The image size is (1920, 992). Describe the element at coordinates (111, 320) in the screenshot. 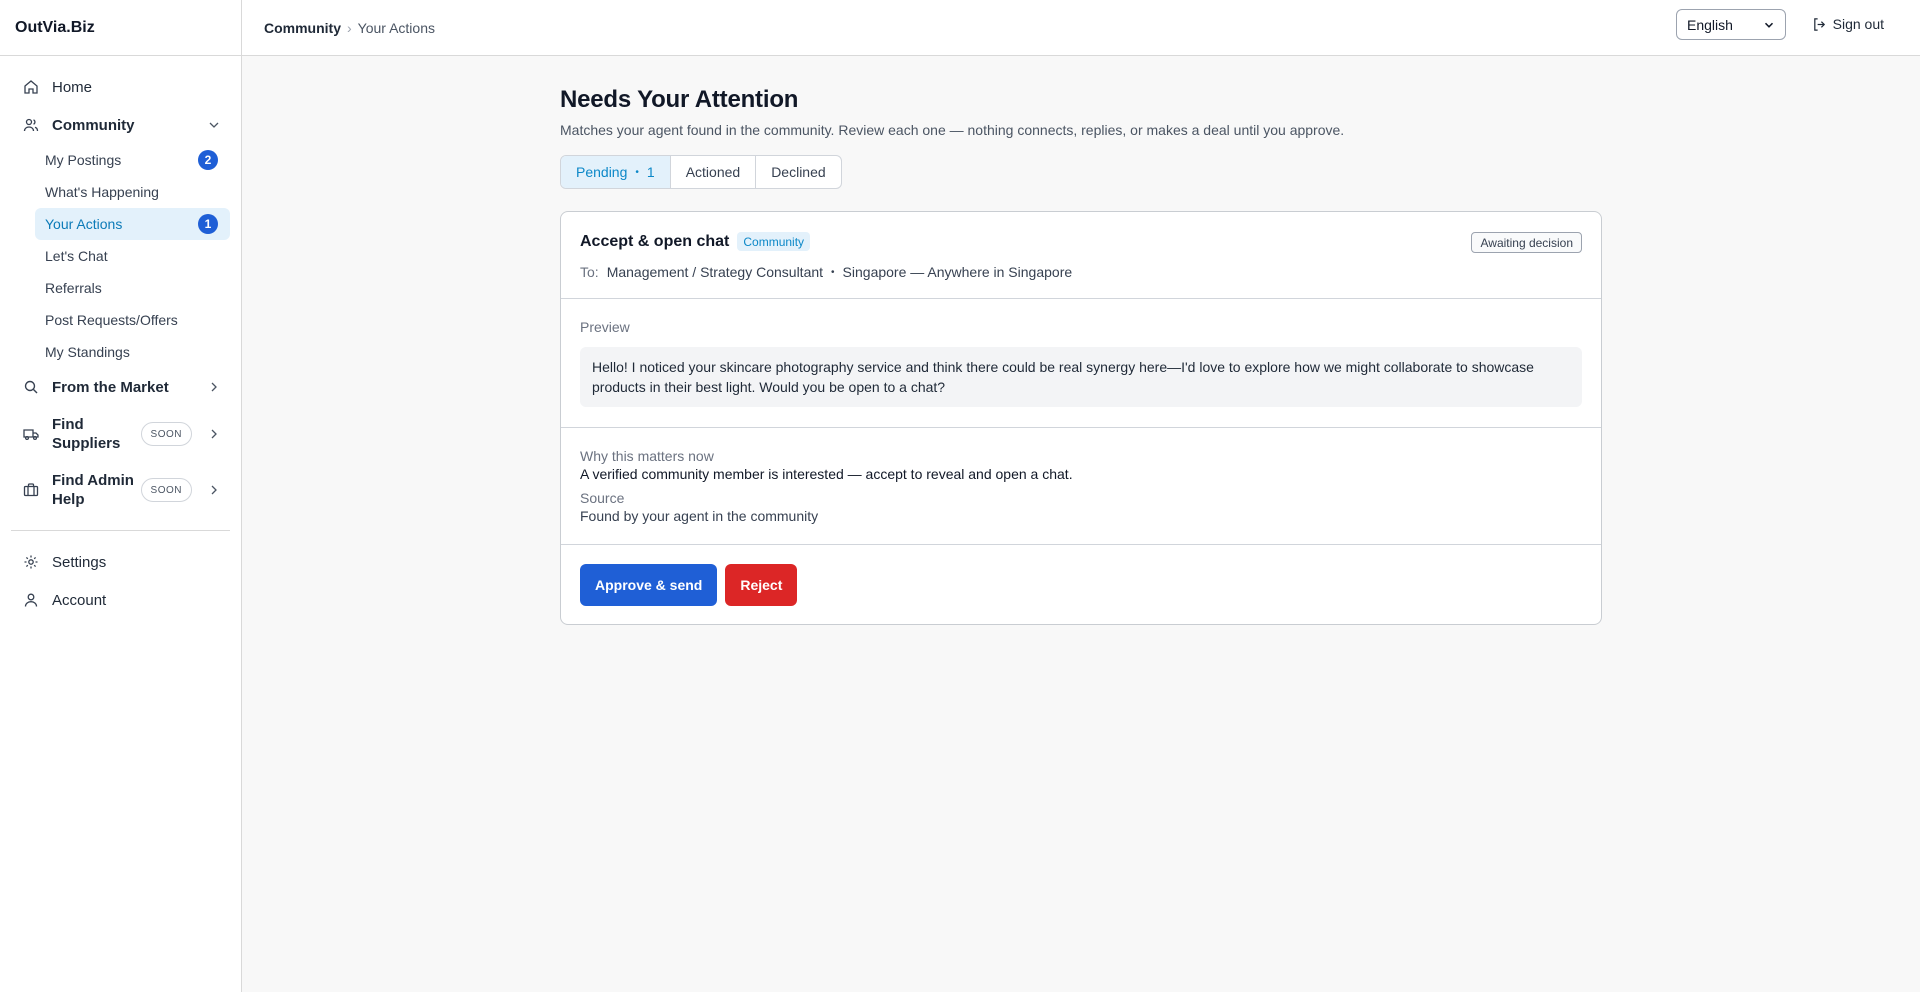

I see `sidebar-item-label: Post Requests/Offers` at that location.